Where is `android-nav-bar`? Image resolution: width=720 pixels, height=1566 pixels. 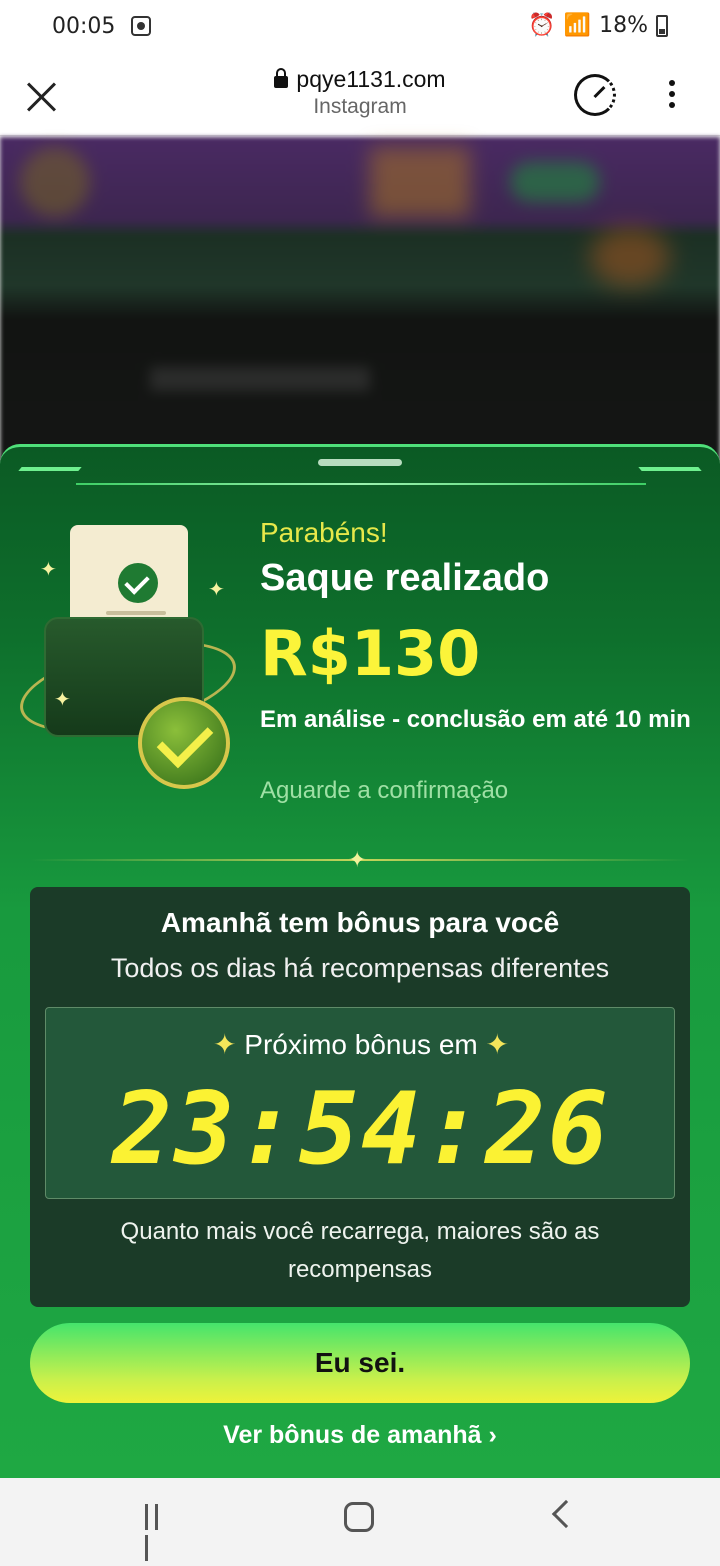 android-nav-bar is located at coordinates (360, 1519).